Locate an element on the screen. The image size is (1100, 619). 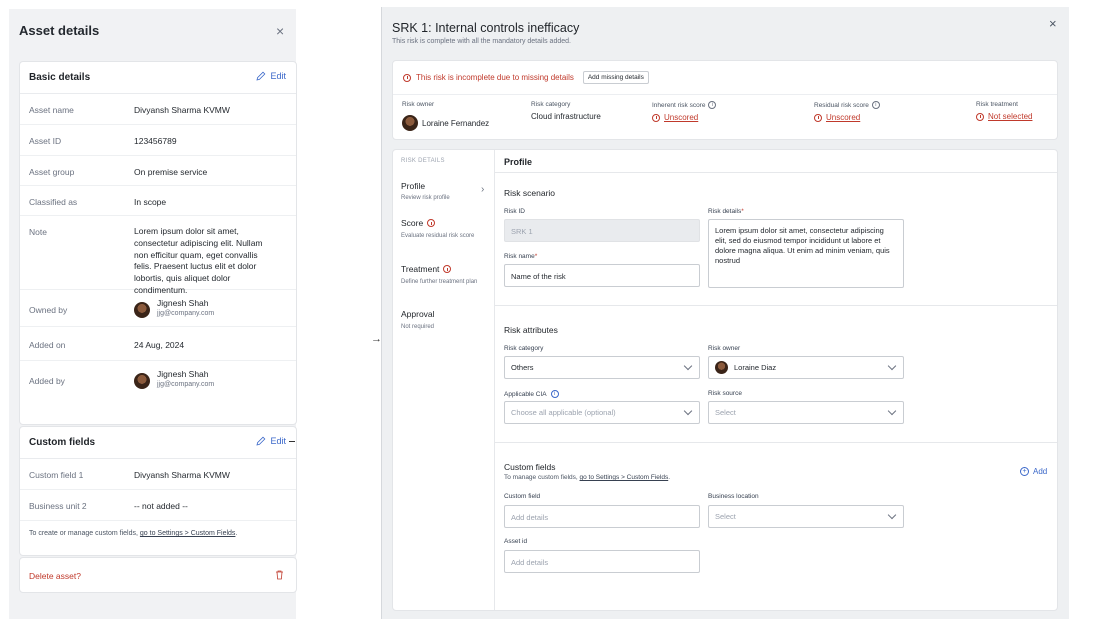
custom-field-label: Custom field is located at coordinates (522, 496).